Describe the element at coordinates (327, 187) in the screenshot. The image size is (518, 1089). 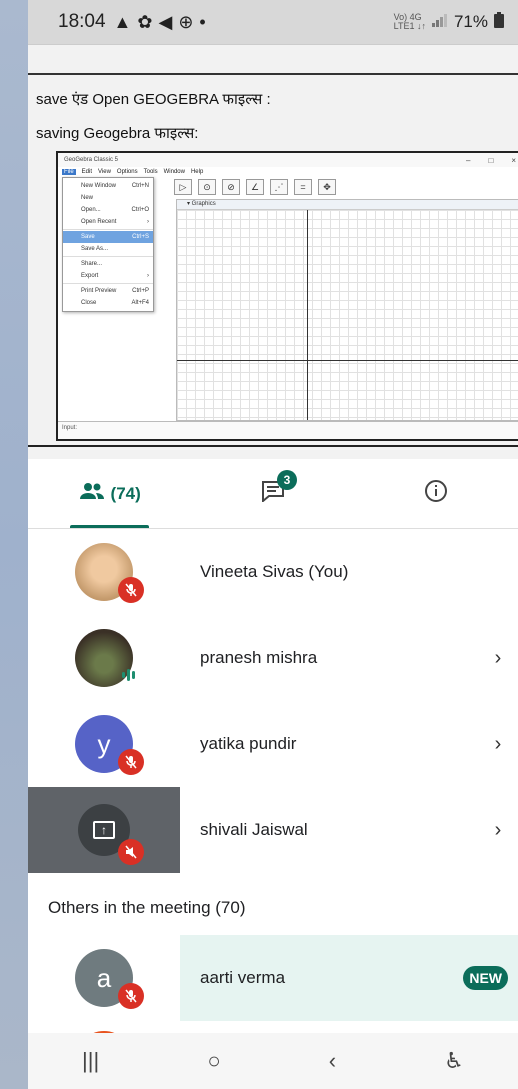
I see `move-view-tool-icon: ✥` at that location.